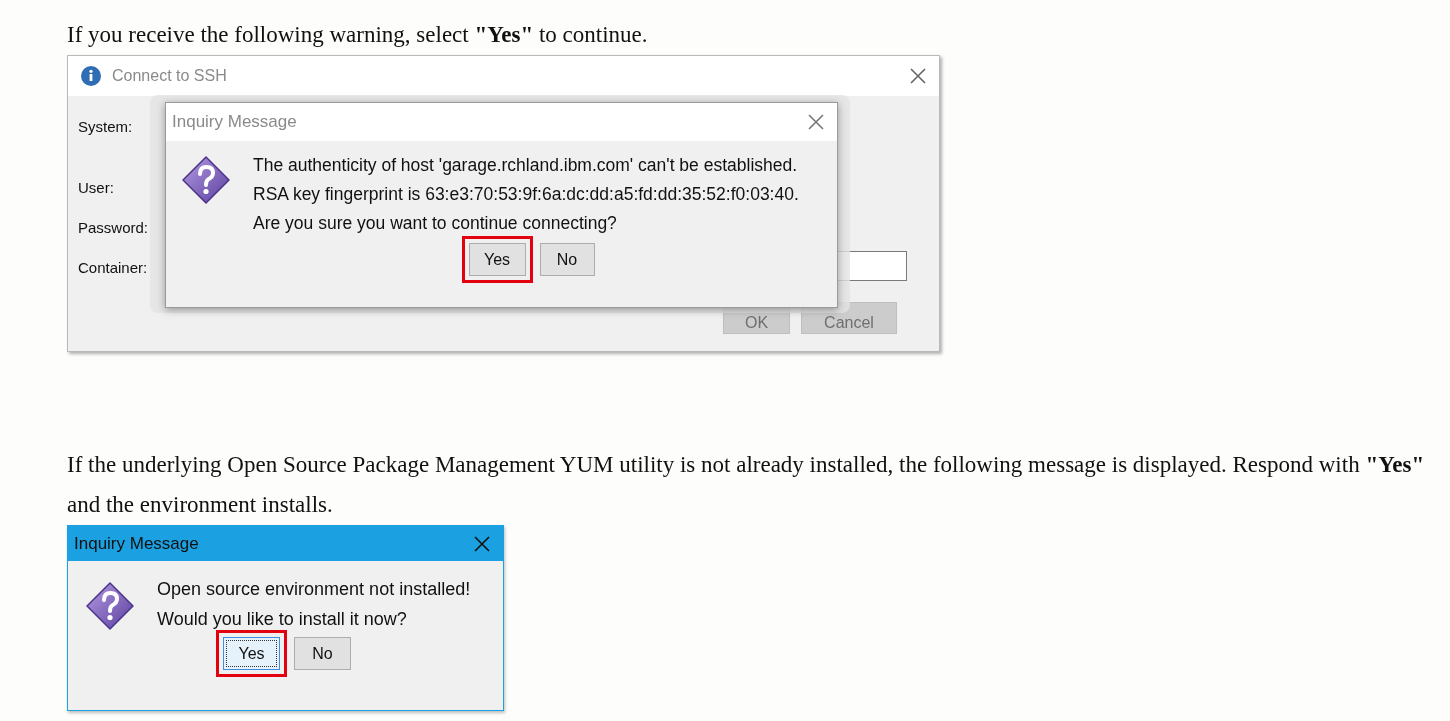 The height and width of the screenshot is (721, 1450). What do you see at coordinates (113, 268) in the screenshot?
I see `field-label: Container:` at bounding box center [113, 268].